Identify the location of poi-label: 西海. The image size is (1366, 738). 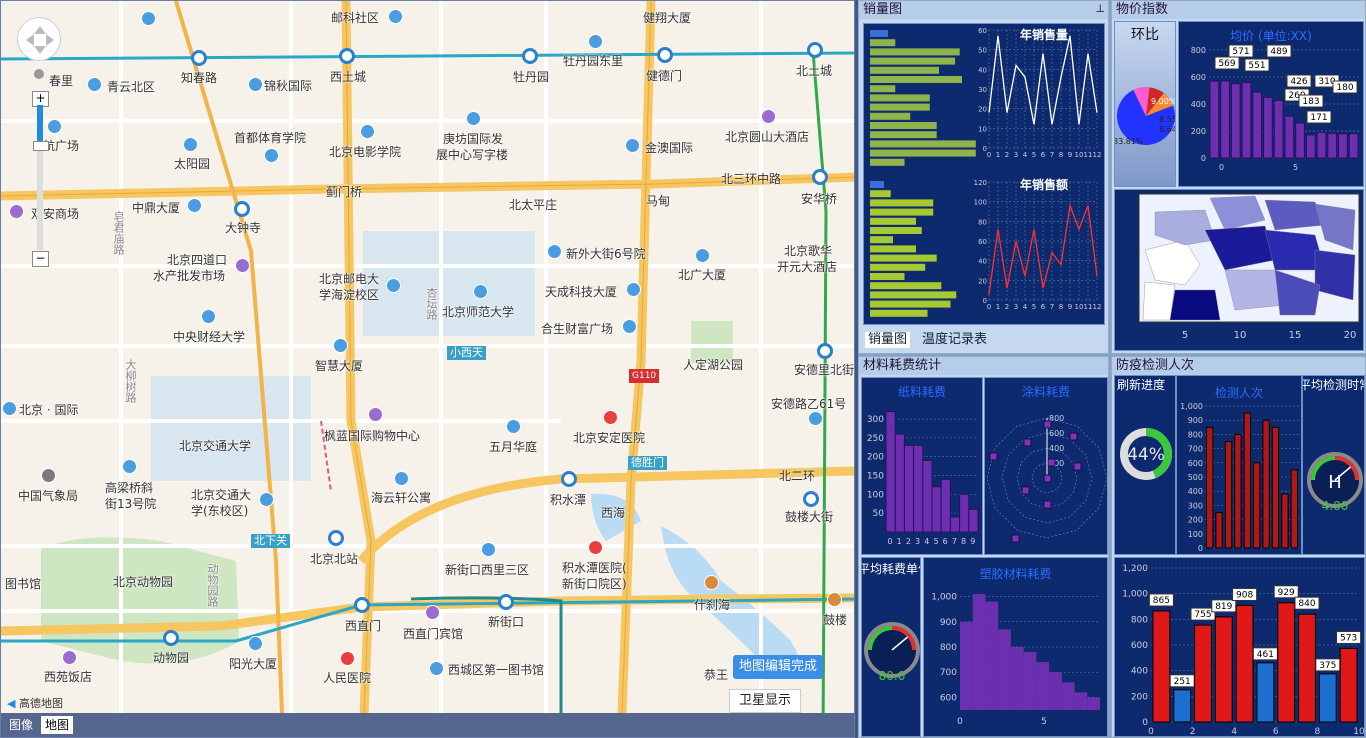
(613, 513).